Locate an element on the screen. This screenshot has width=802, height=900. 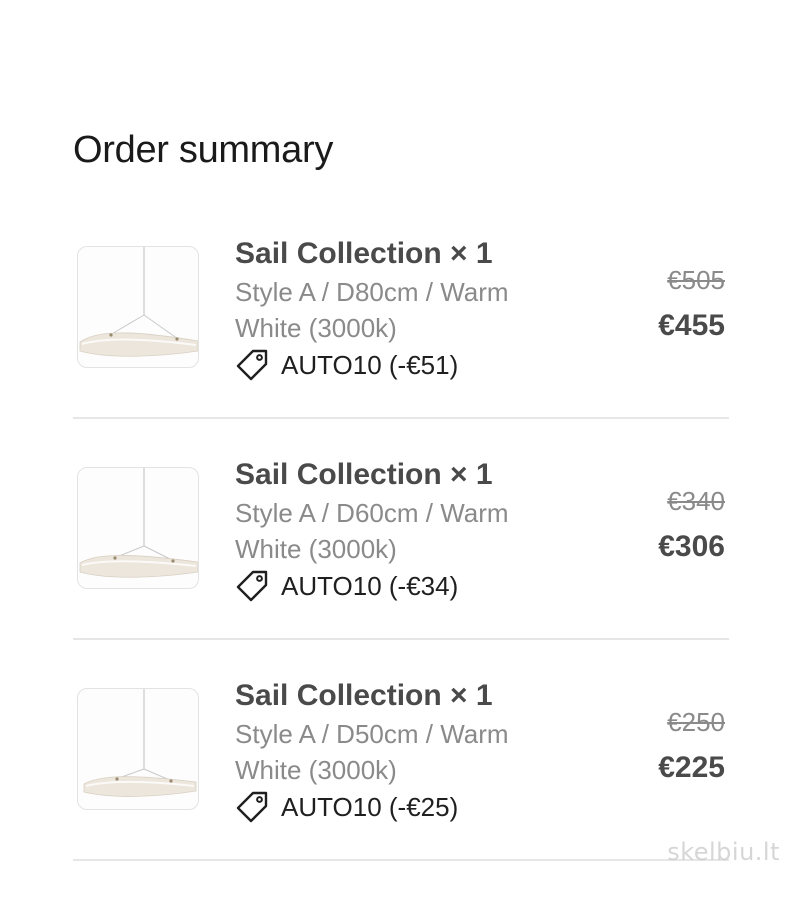
order-summary-title: Order summary is located at coordinates (203, 150).